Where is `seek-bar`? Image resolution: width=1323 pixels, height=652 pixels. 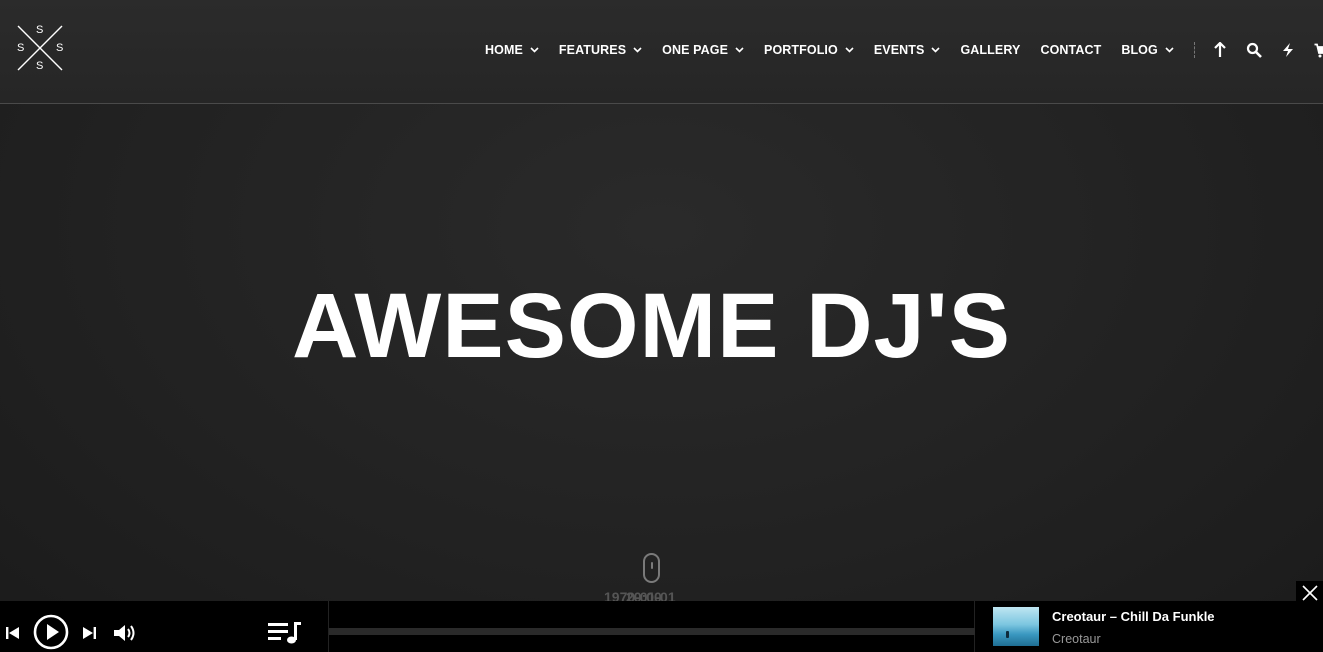 seek-bar is located at coordinates (652, 631).